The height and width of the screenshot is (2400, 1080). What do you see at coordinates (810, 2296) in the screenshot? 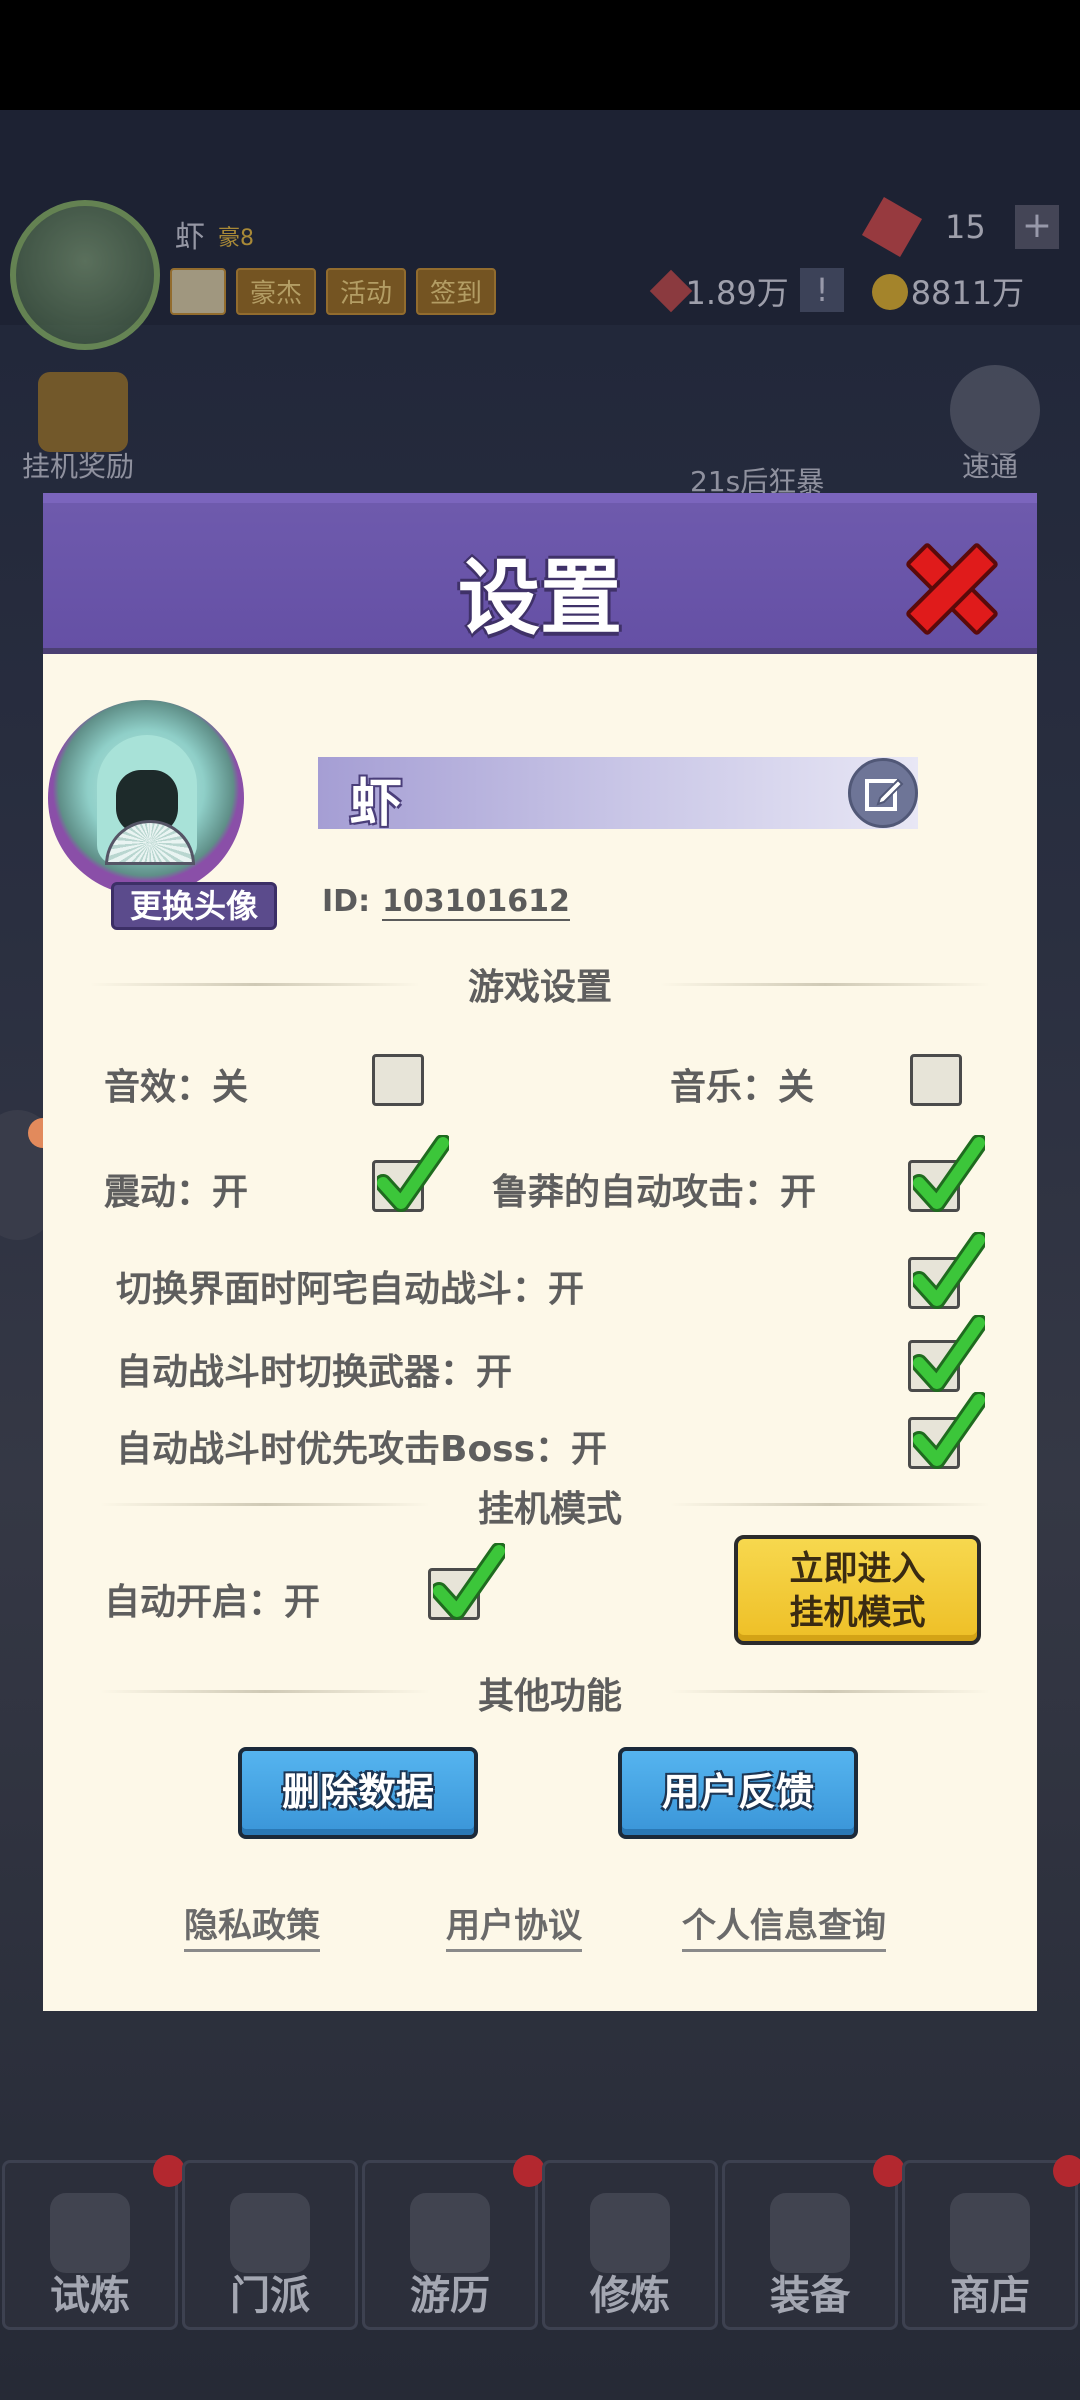
I see `nav-label-equipment: 装备` at bounding box center [810, 2296].